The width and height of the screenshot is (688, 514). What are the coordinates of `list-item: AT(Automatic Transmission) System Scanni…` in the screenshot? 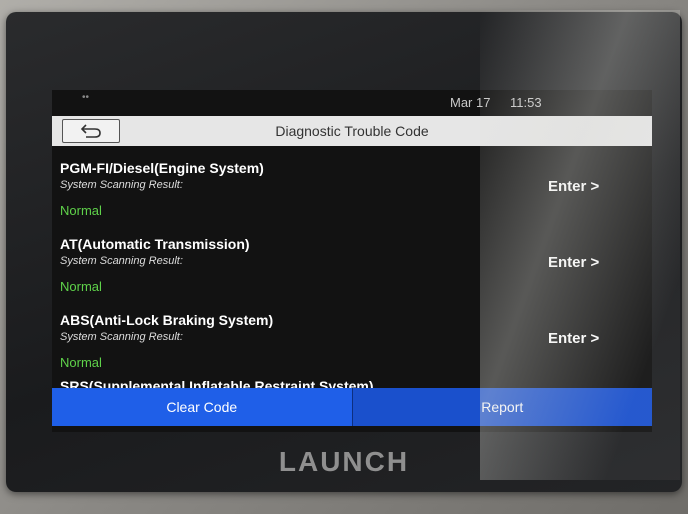 It's located at (352, 262).